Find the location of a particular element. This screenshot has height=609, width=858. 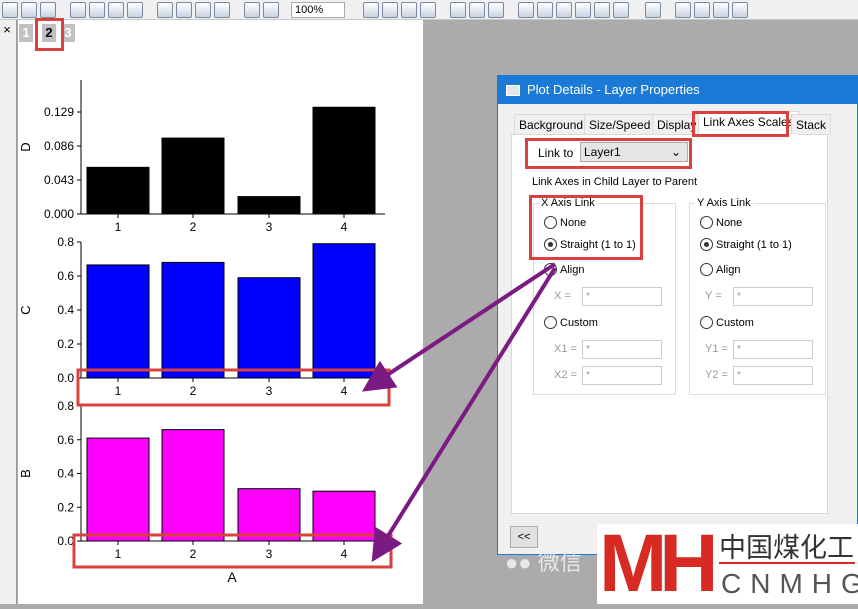

wechat-icon: ●● is located at coordinates (518, 562).